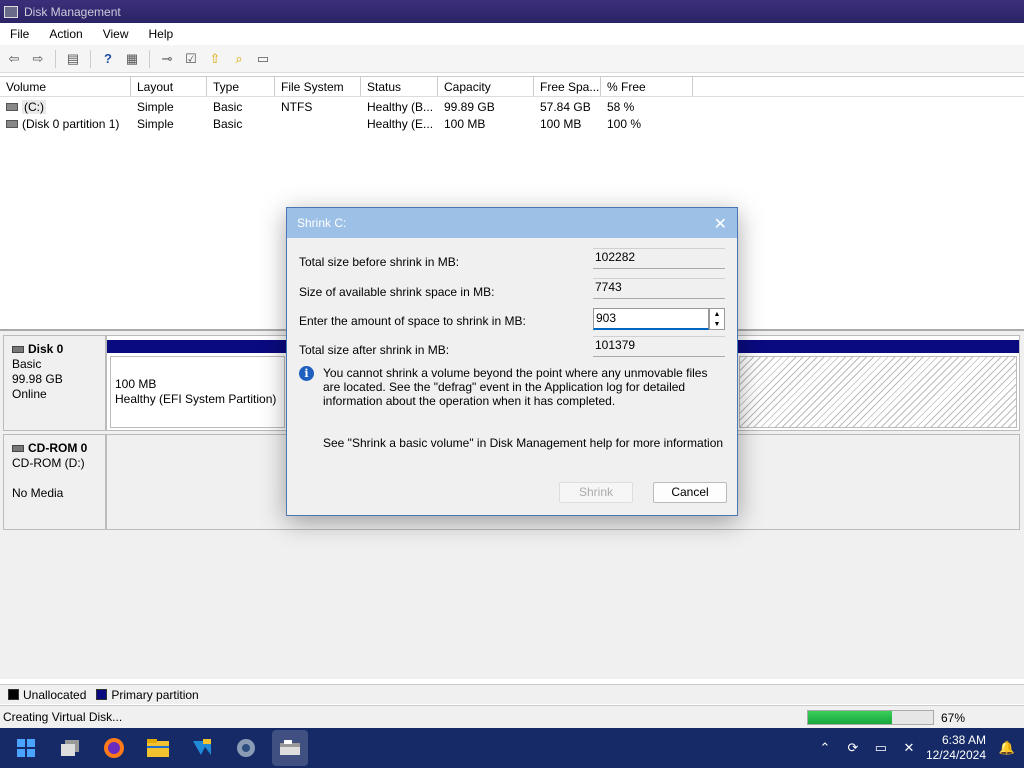 The width and height of the screenshot is (1024, 768). I want to click on capacity-cell: 100 MB, so click(465, 123).